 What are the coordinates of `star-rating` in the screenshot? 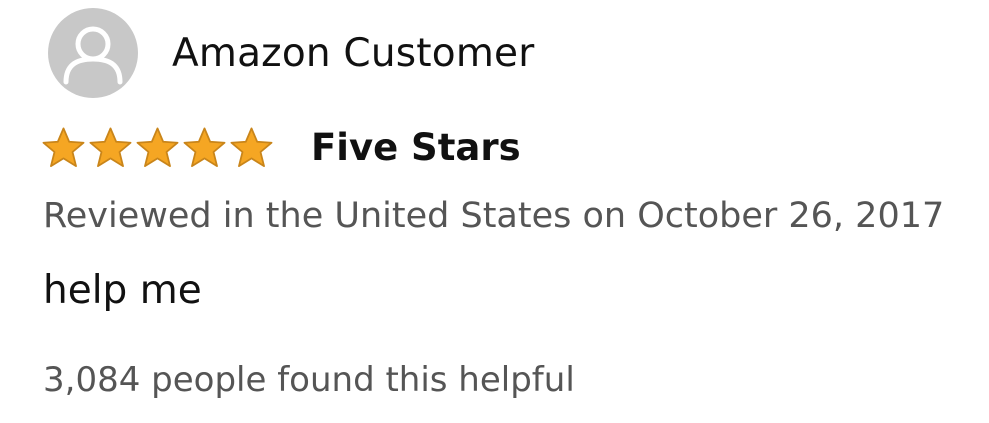 It's located at (157, 147).